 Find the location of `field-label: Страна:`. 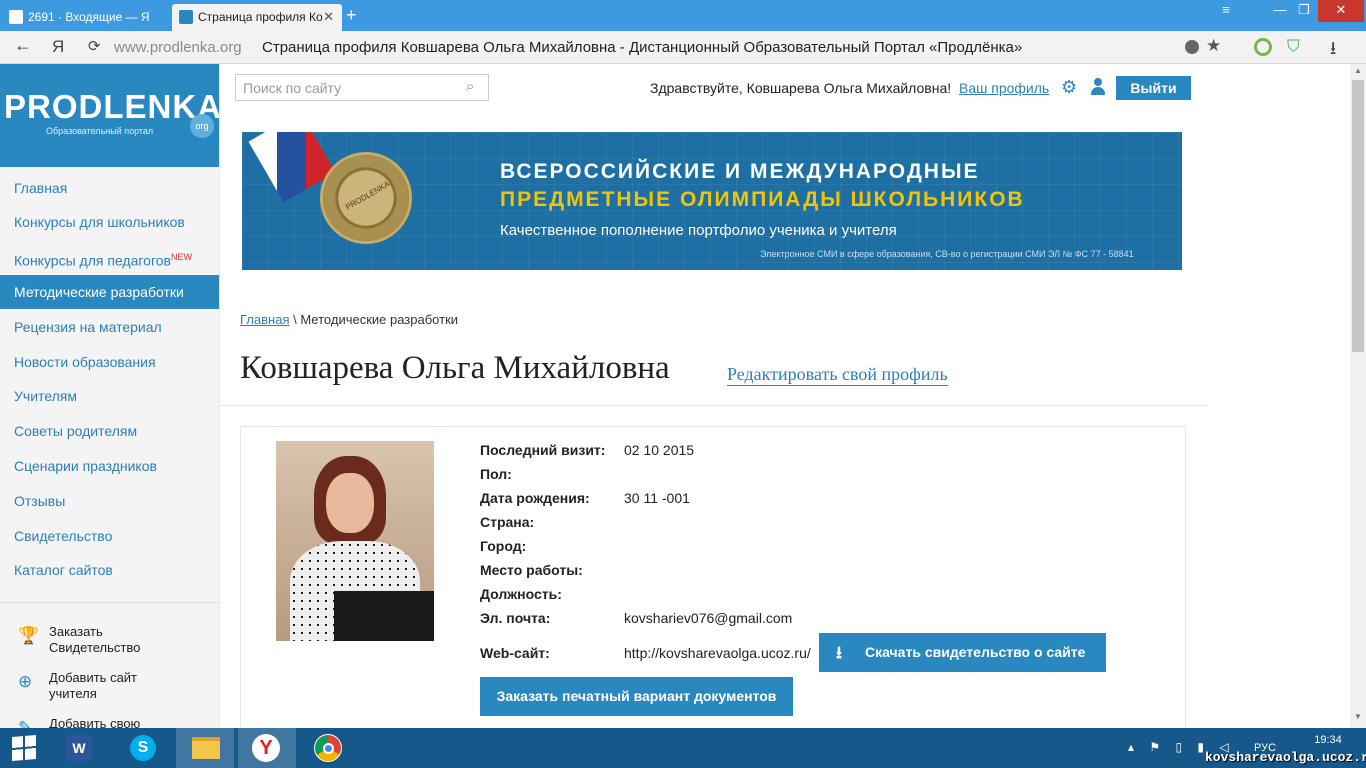

field-label: Страна: is located at coordinates (507, 522).